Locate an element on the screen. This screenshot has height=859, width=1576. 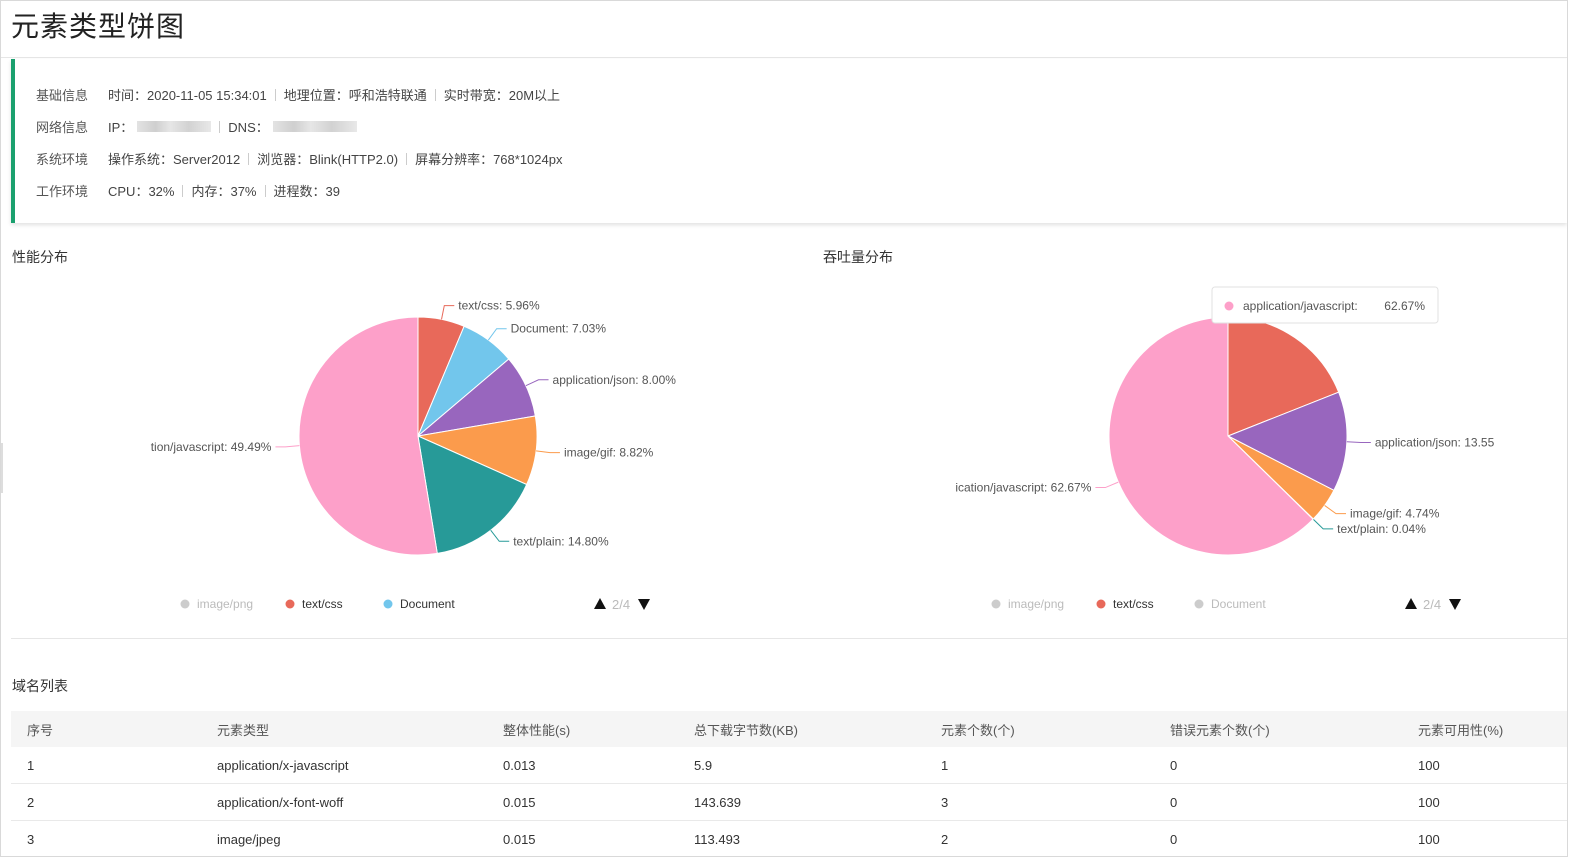
cell-performance: 0.013 is located at coordinates (519, 765).